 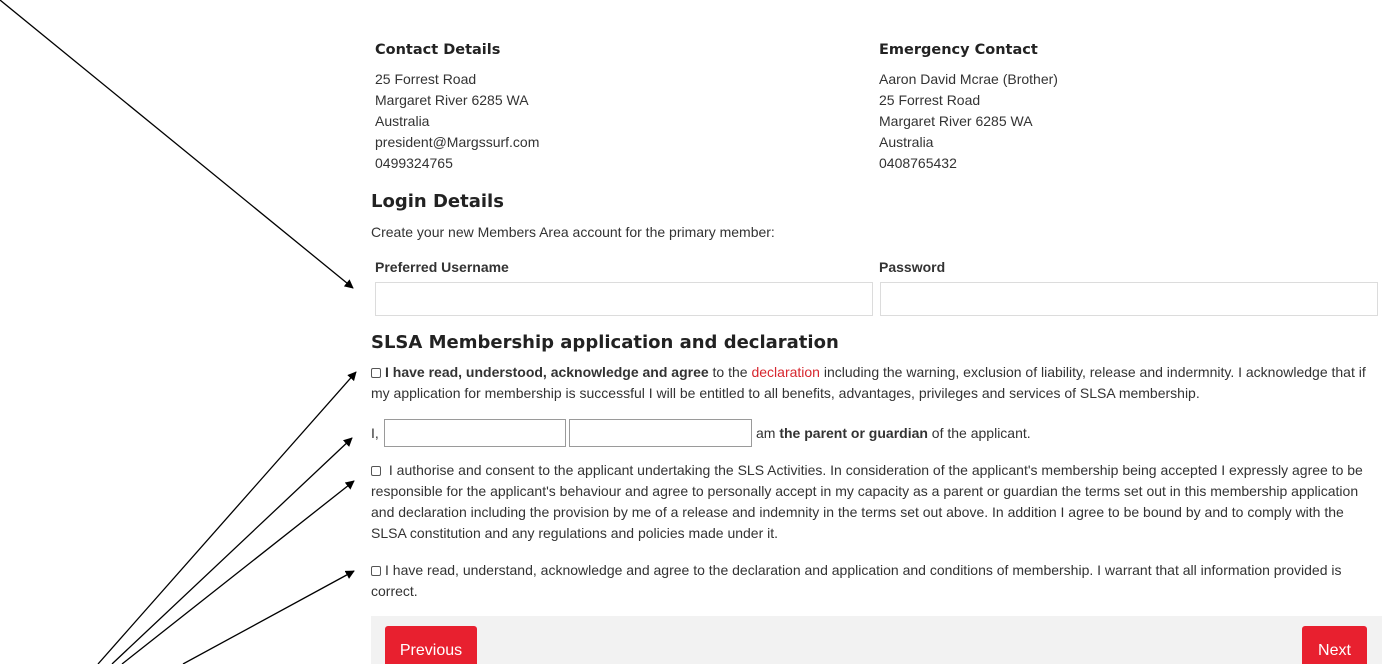 I want to click on guardian-bold-text: the parent or guardian, so click(x=853, y=433).